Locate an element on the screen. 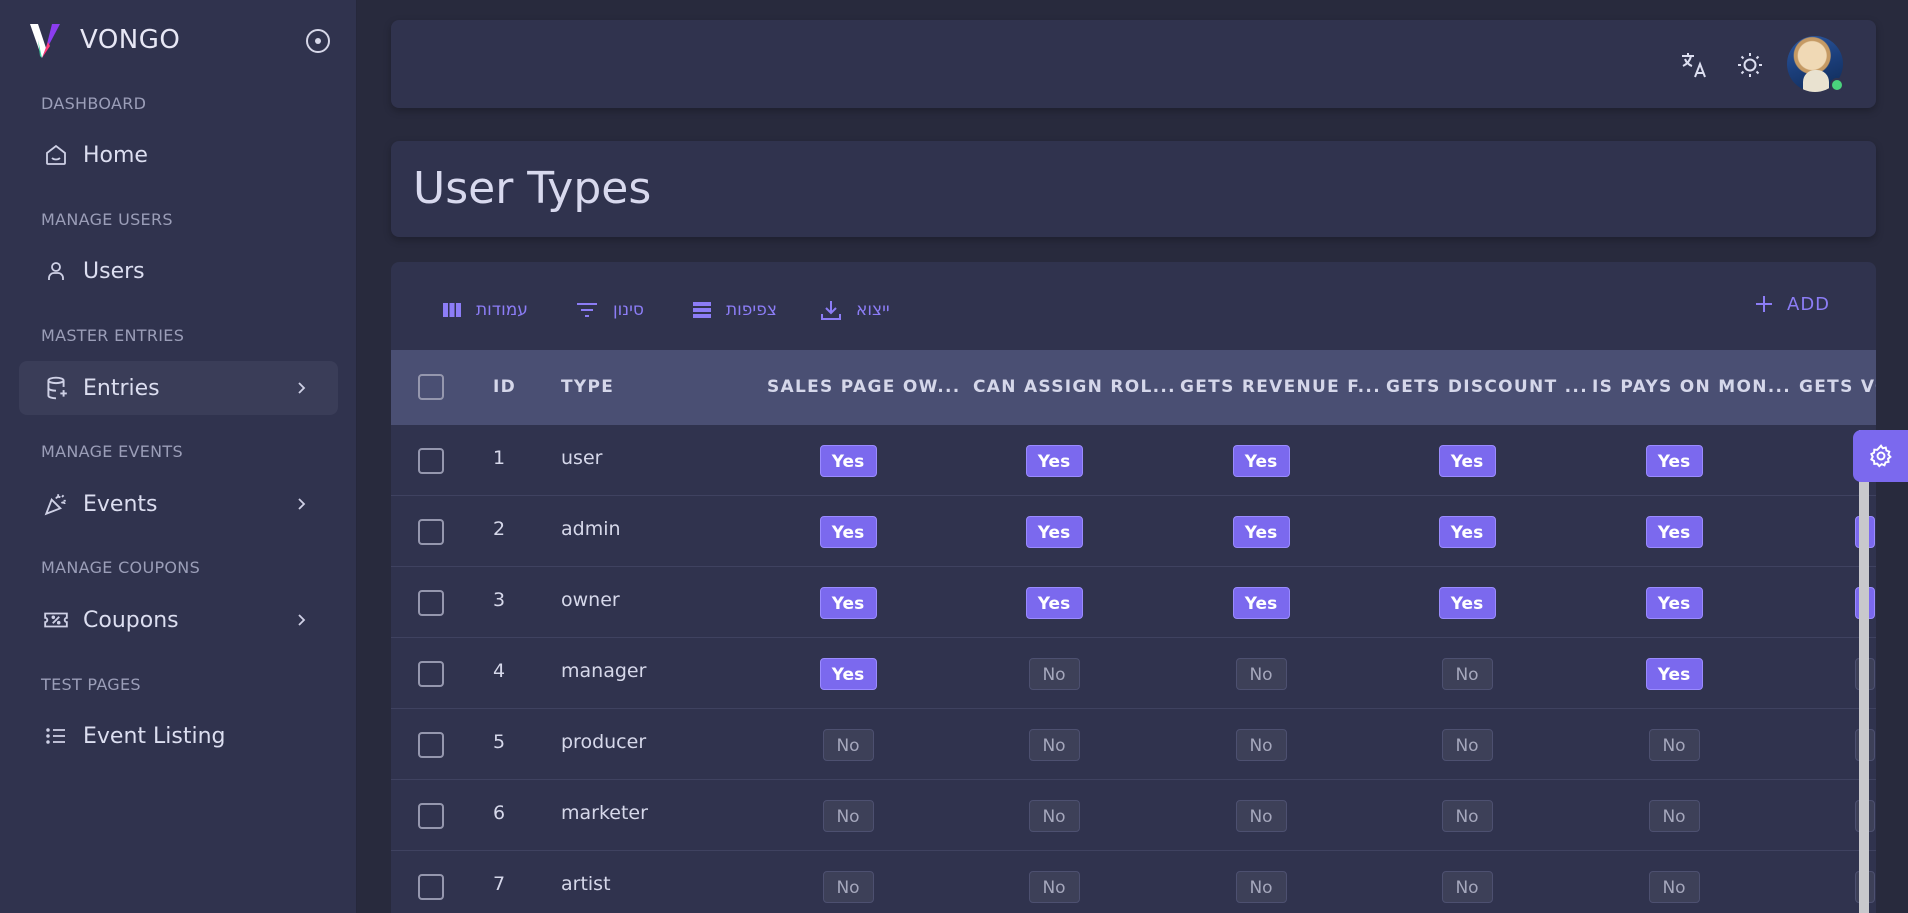  section-label-manage-users: MANAGE USERS is located at coordinates (107, 219).